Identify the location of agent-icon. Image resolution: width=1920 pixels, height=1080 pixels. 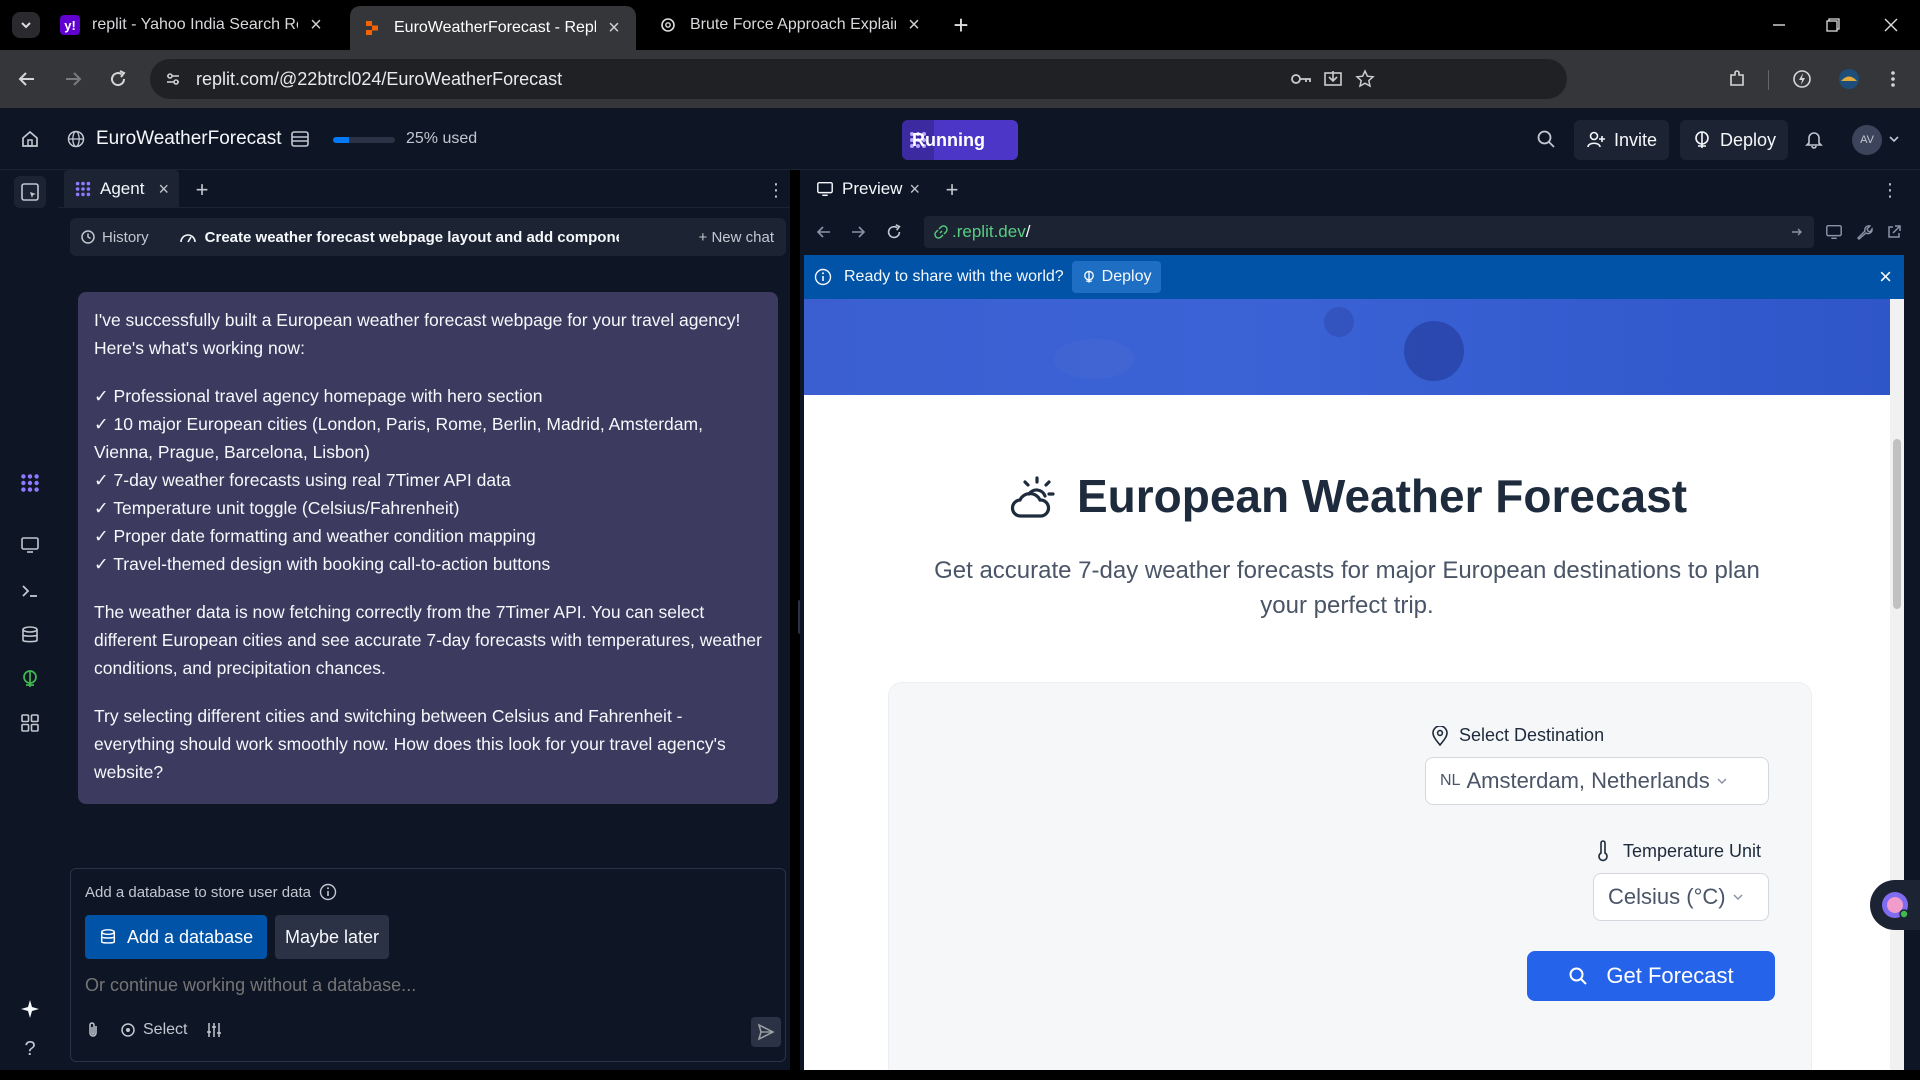
(30, 483).